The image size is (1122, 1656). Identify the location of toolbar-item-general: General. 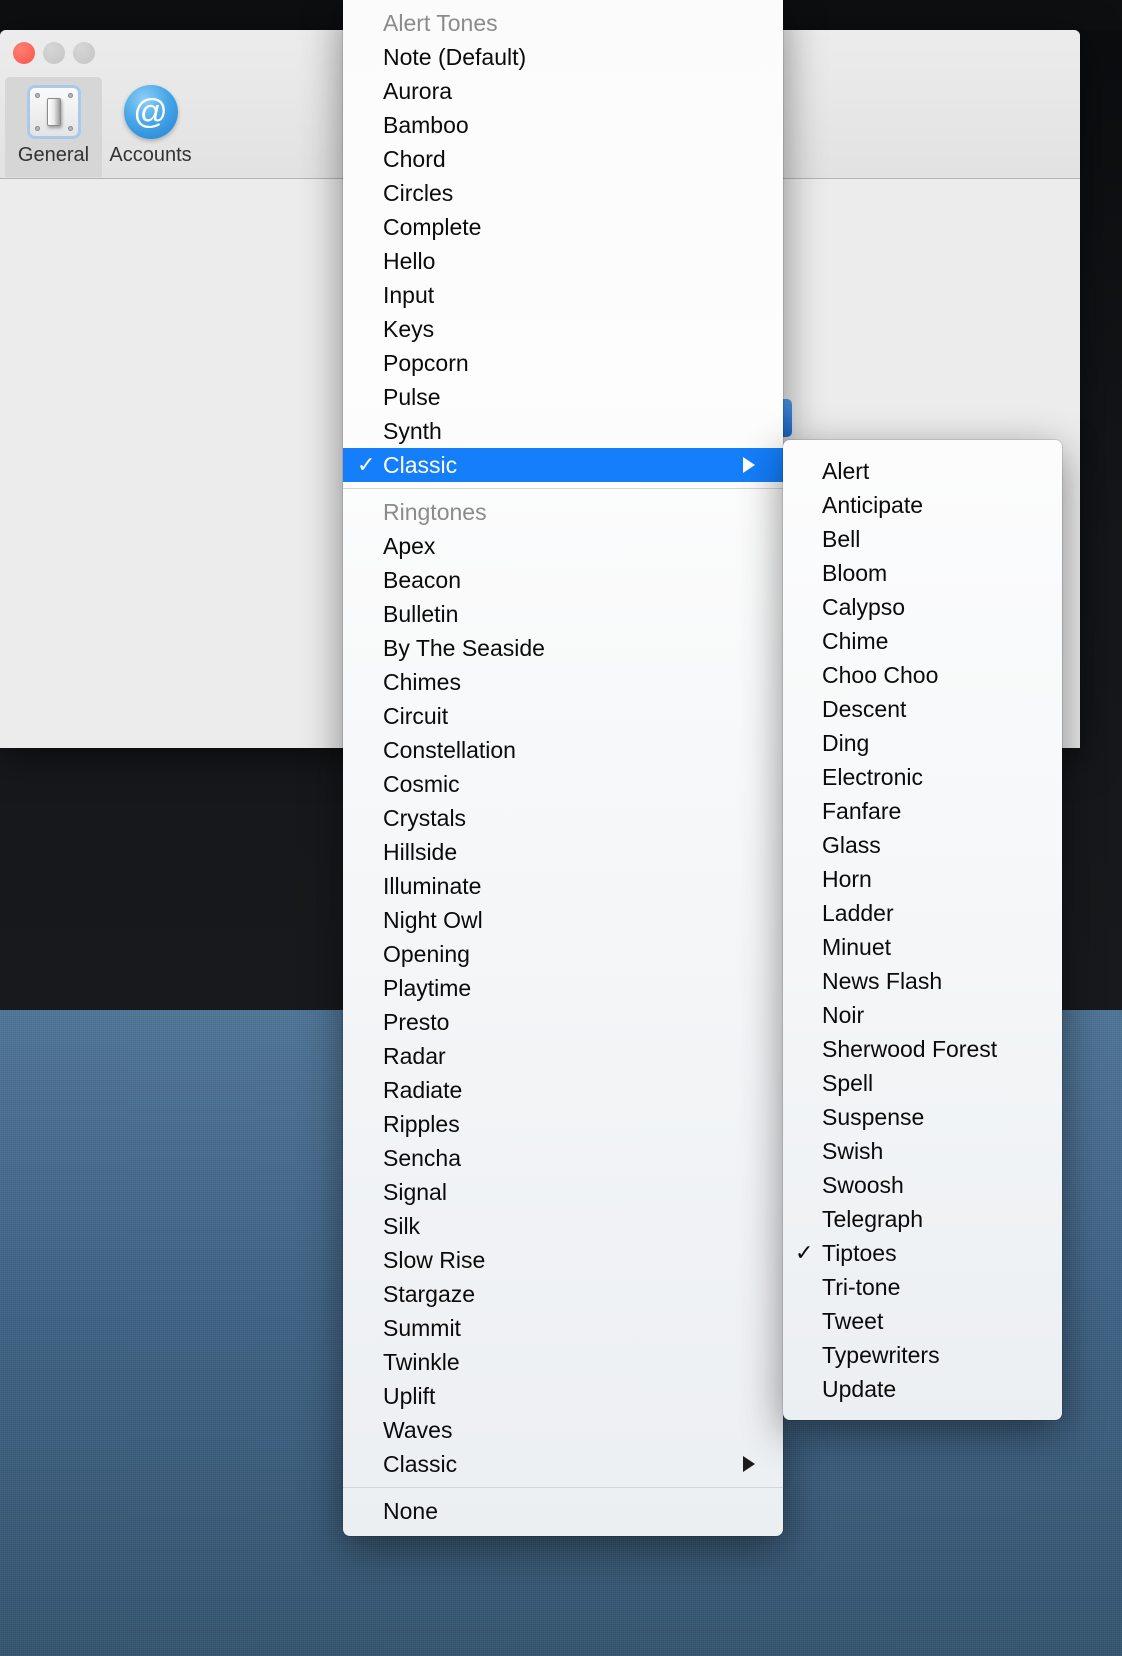
(53, 127).